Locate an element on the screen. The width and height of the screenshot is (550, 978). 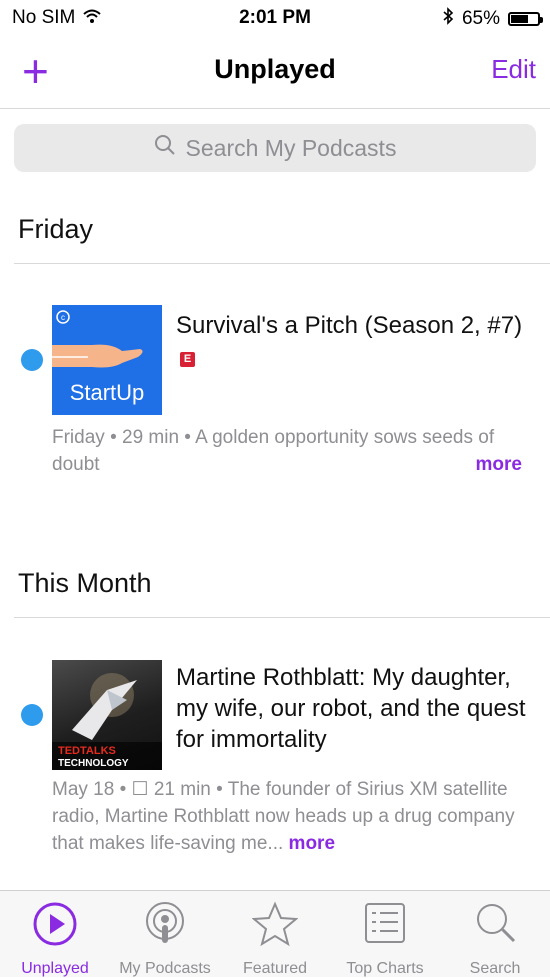
explicit-badge: E is located at coordinates (187, 359).